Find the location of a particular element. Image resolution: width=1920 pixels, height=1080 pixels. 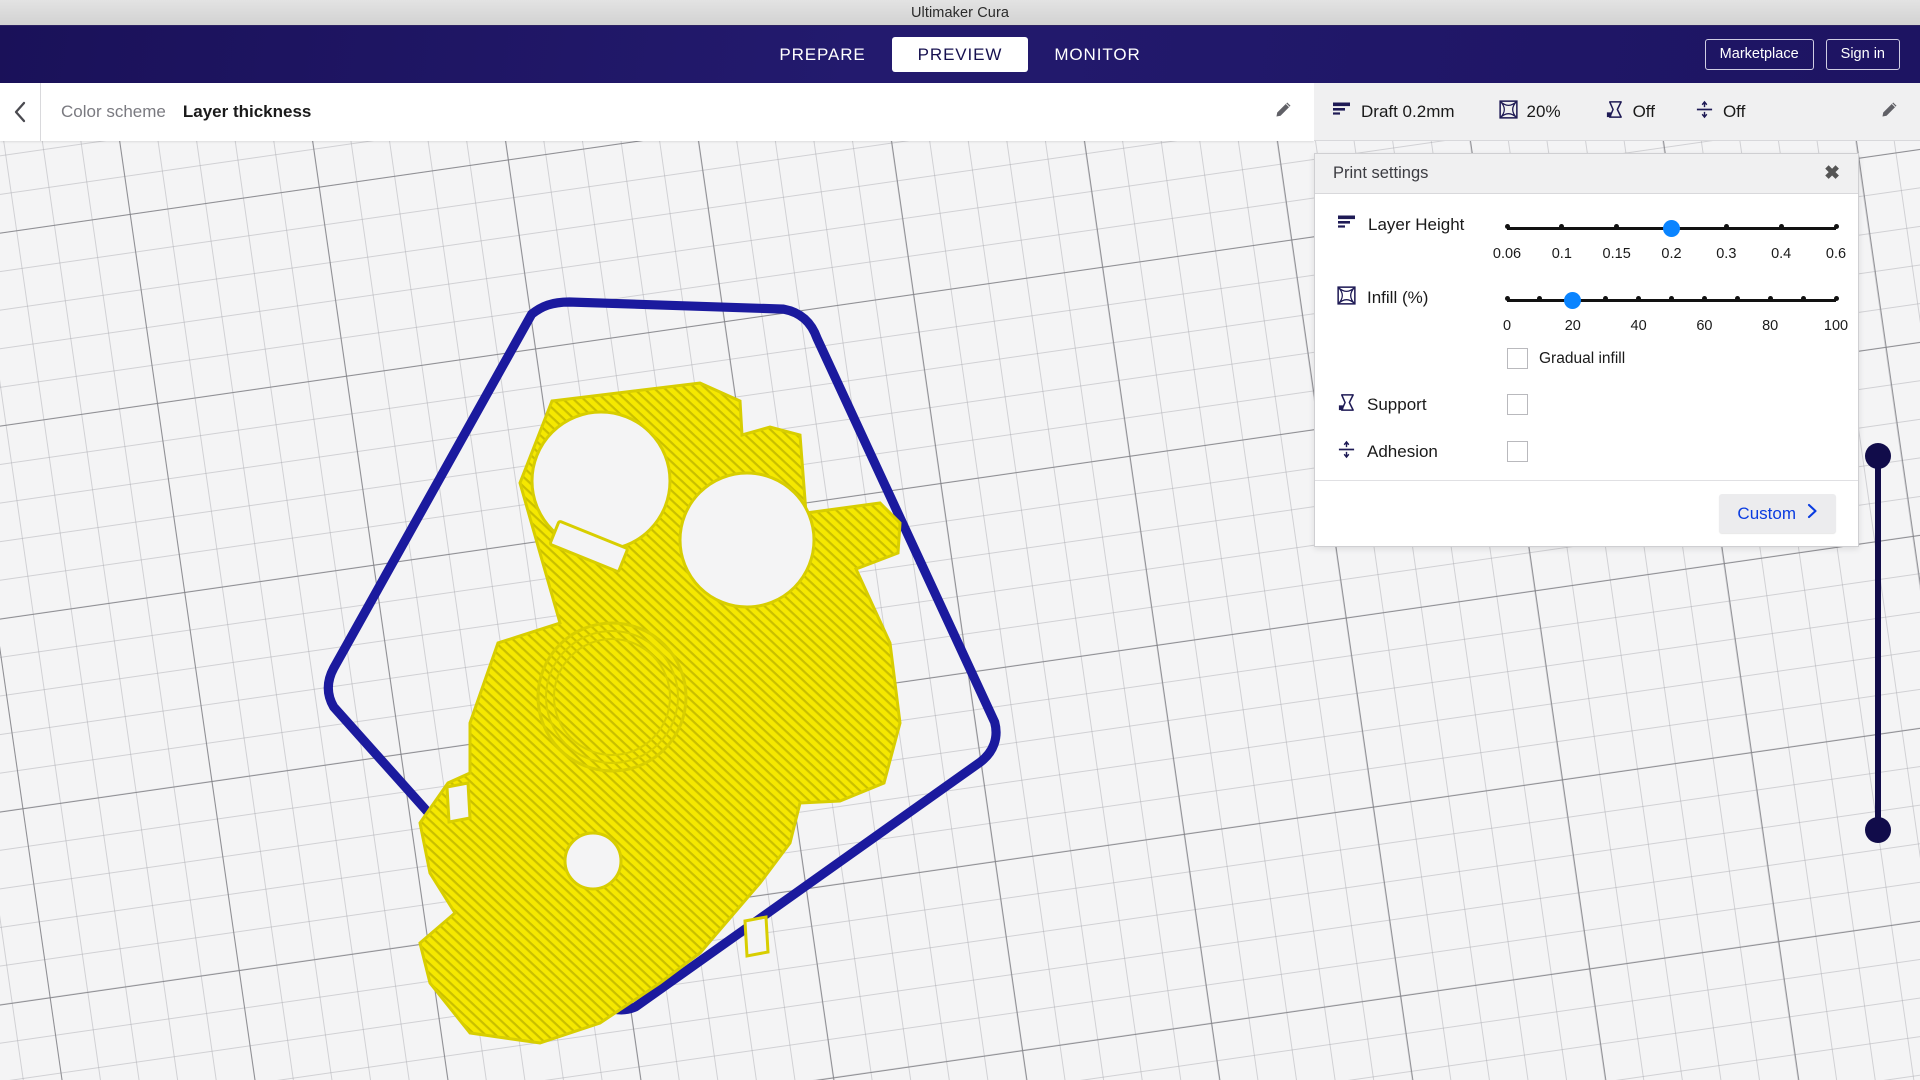

nav-right-actions: Marketplace Sign in is located at coordinates (1802, 54).